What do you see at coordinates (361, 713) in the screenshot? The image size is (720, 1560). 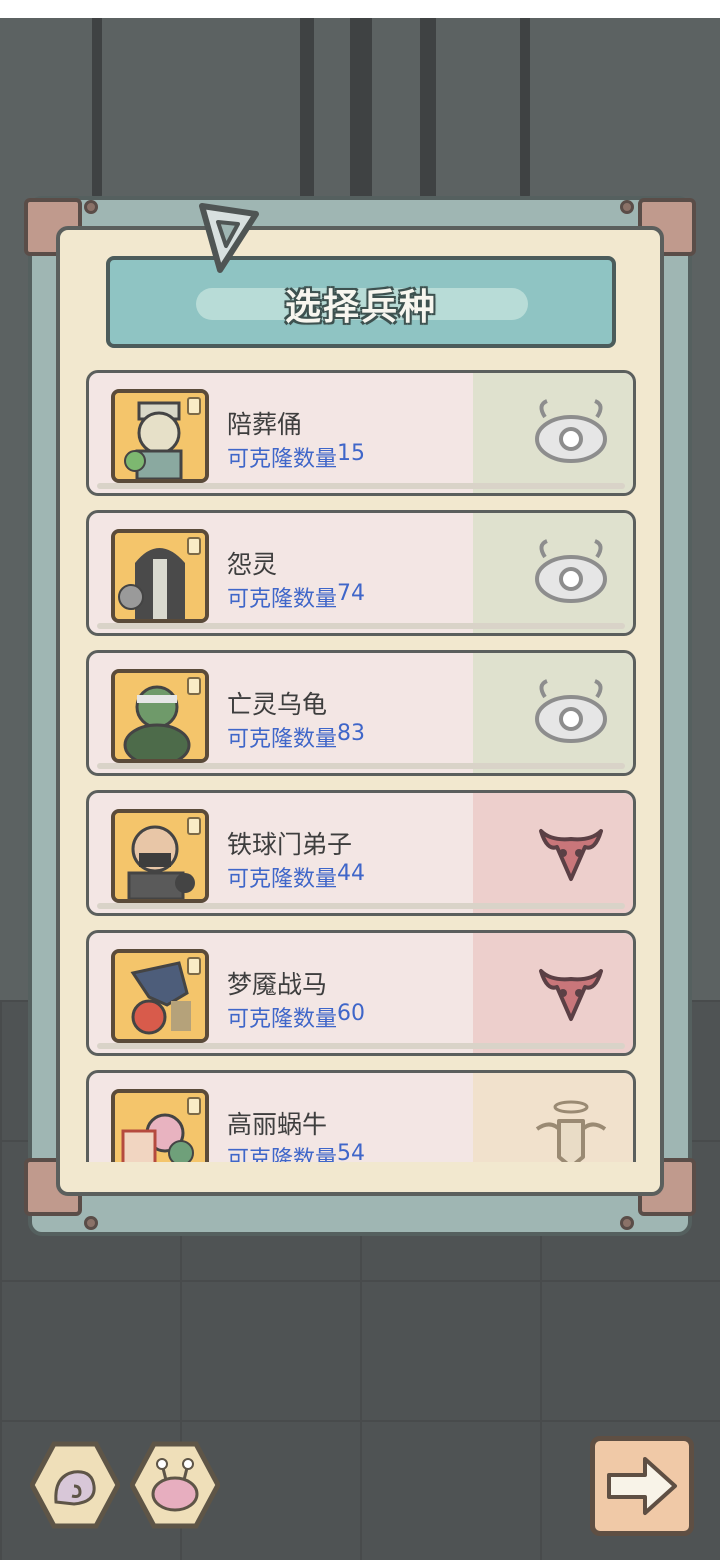 I see `unit-card: 亡灵乌龟 可克隆数量 83` at bounding box center [361, 713].